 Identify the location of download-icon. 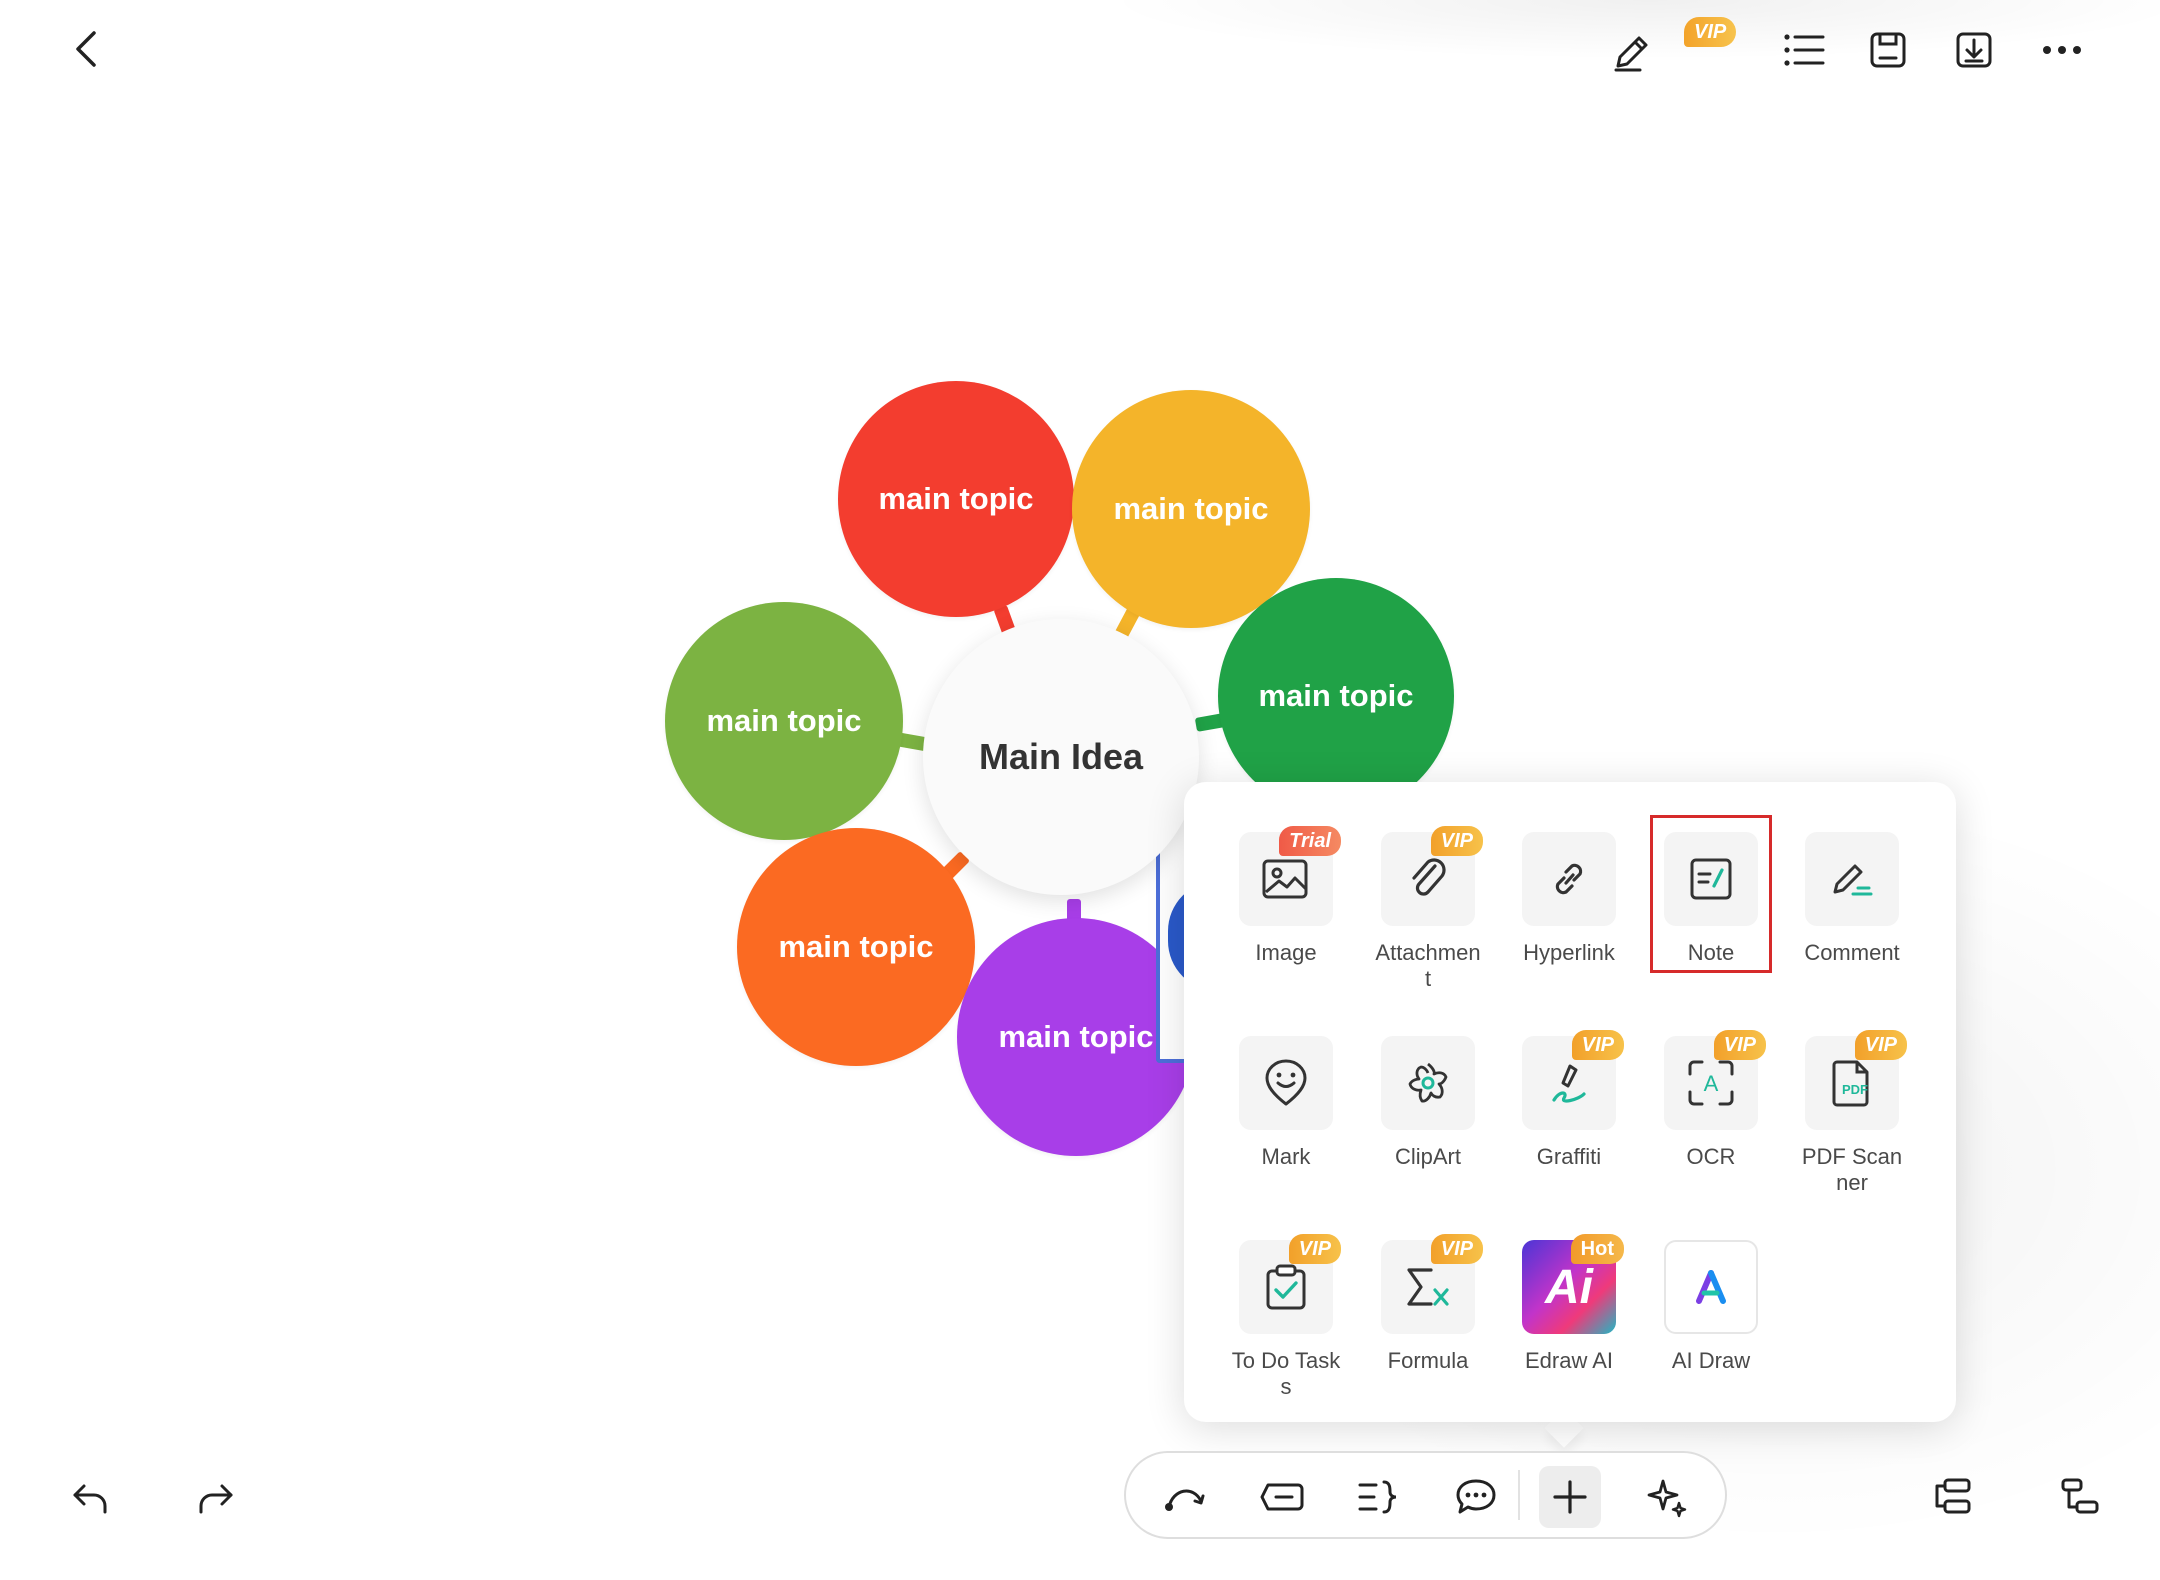
(1974, 50).